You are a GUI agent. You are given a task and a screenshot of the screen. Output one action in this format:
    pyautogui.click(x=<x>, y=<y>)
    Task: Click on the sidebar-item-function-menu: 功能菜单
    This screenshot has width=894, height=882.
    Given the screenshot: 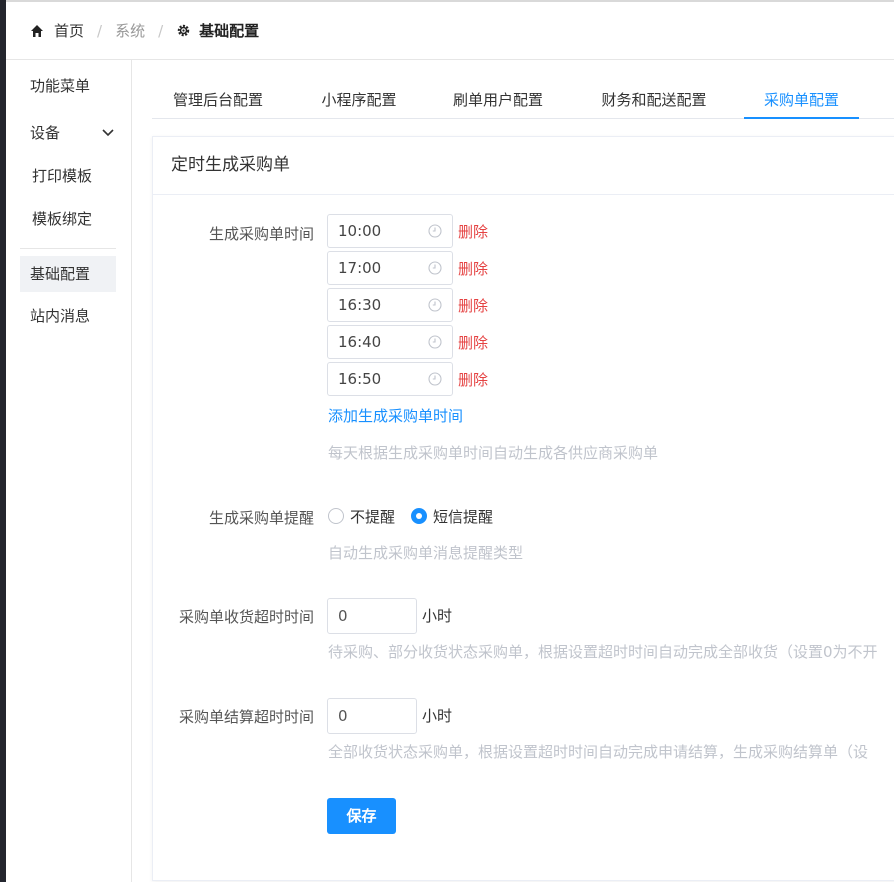 What is the action you would take?
    pyautogui.click(x=60, y=86)
    